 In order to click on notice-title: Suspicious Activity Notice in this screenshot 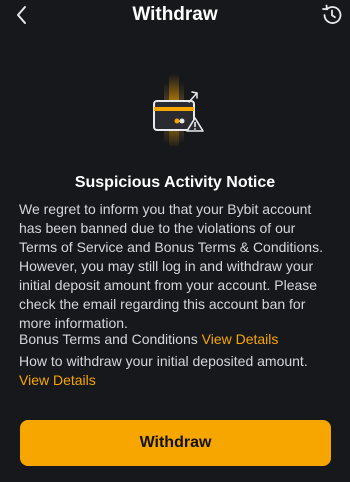, I will do `click(175, 182)`.